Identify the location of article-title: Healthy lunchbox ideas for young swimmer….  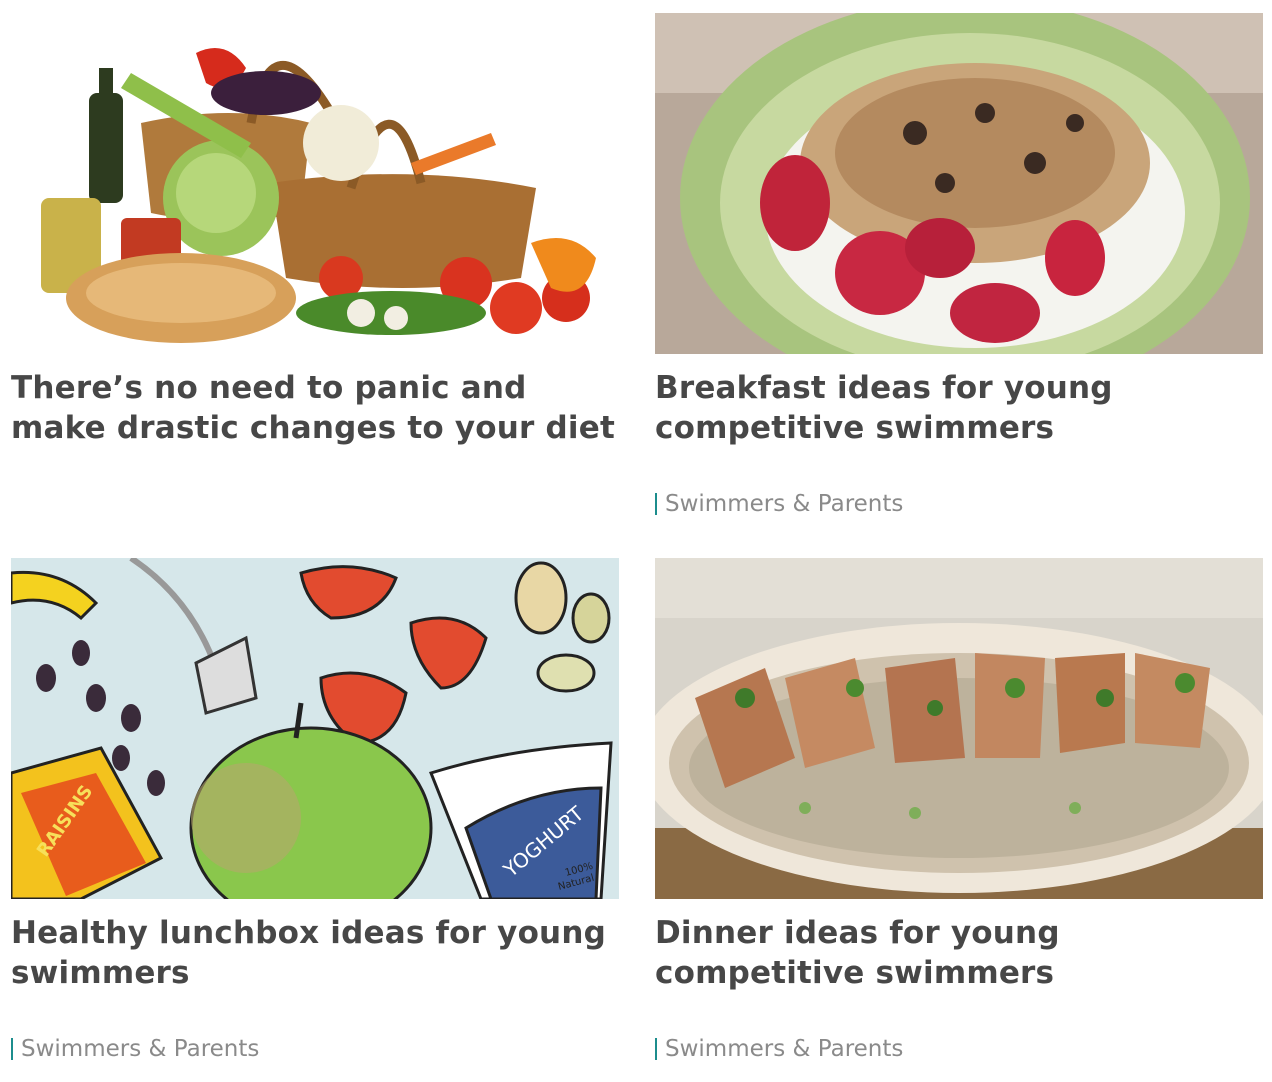
(315, 953).